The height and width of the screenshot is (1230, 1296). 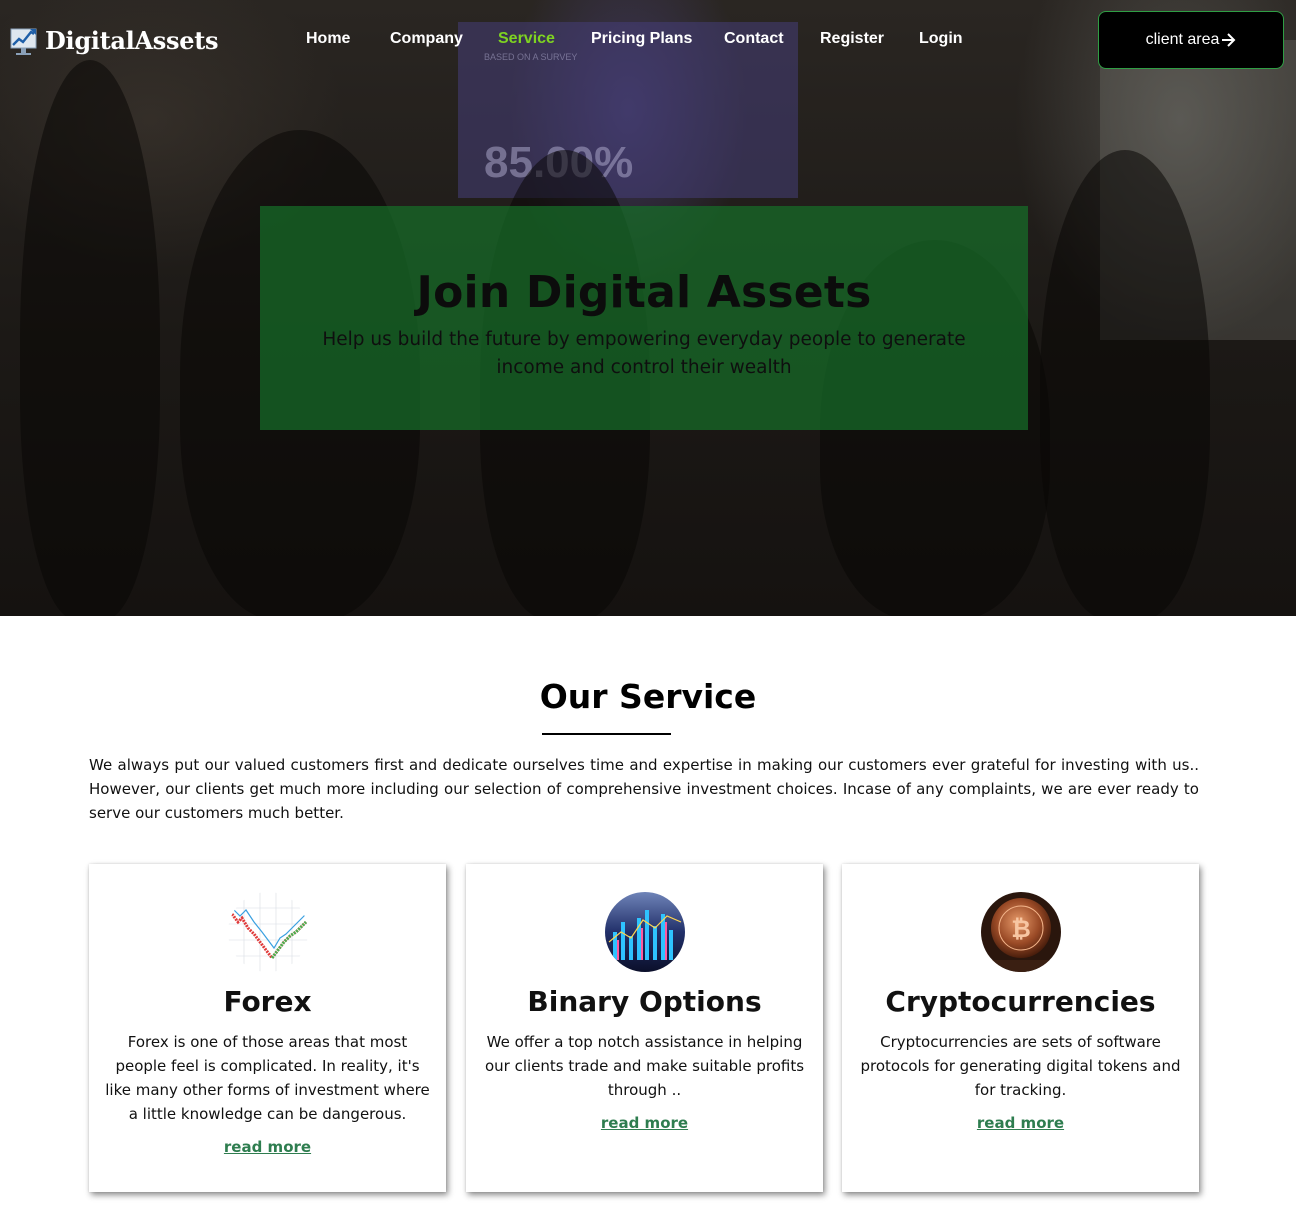 I want to click on brand-logo: DigitalAssets, so click(x=114, y=40).